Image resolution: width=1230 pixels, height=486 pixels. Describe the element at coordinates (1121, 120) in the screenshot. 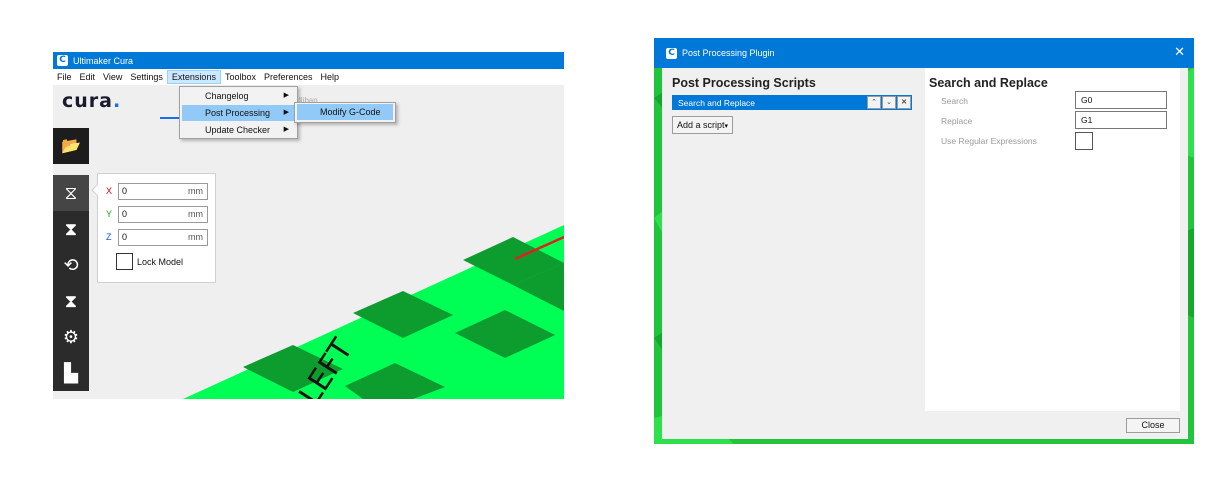

I see `replace-input: G1` at that location.